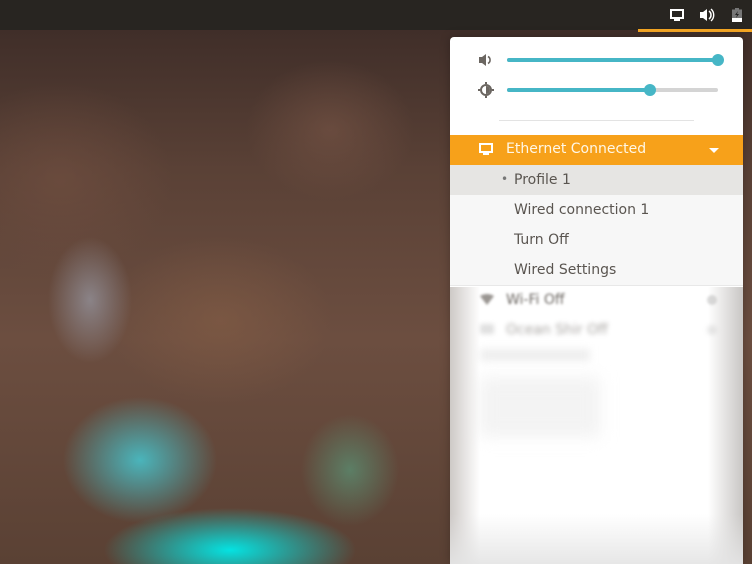 The width and height of the screenshot is (752, 564). I want to click on divider, so click(596, 120).